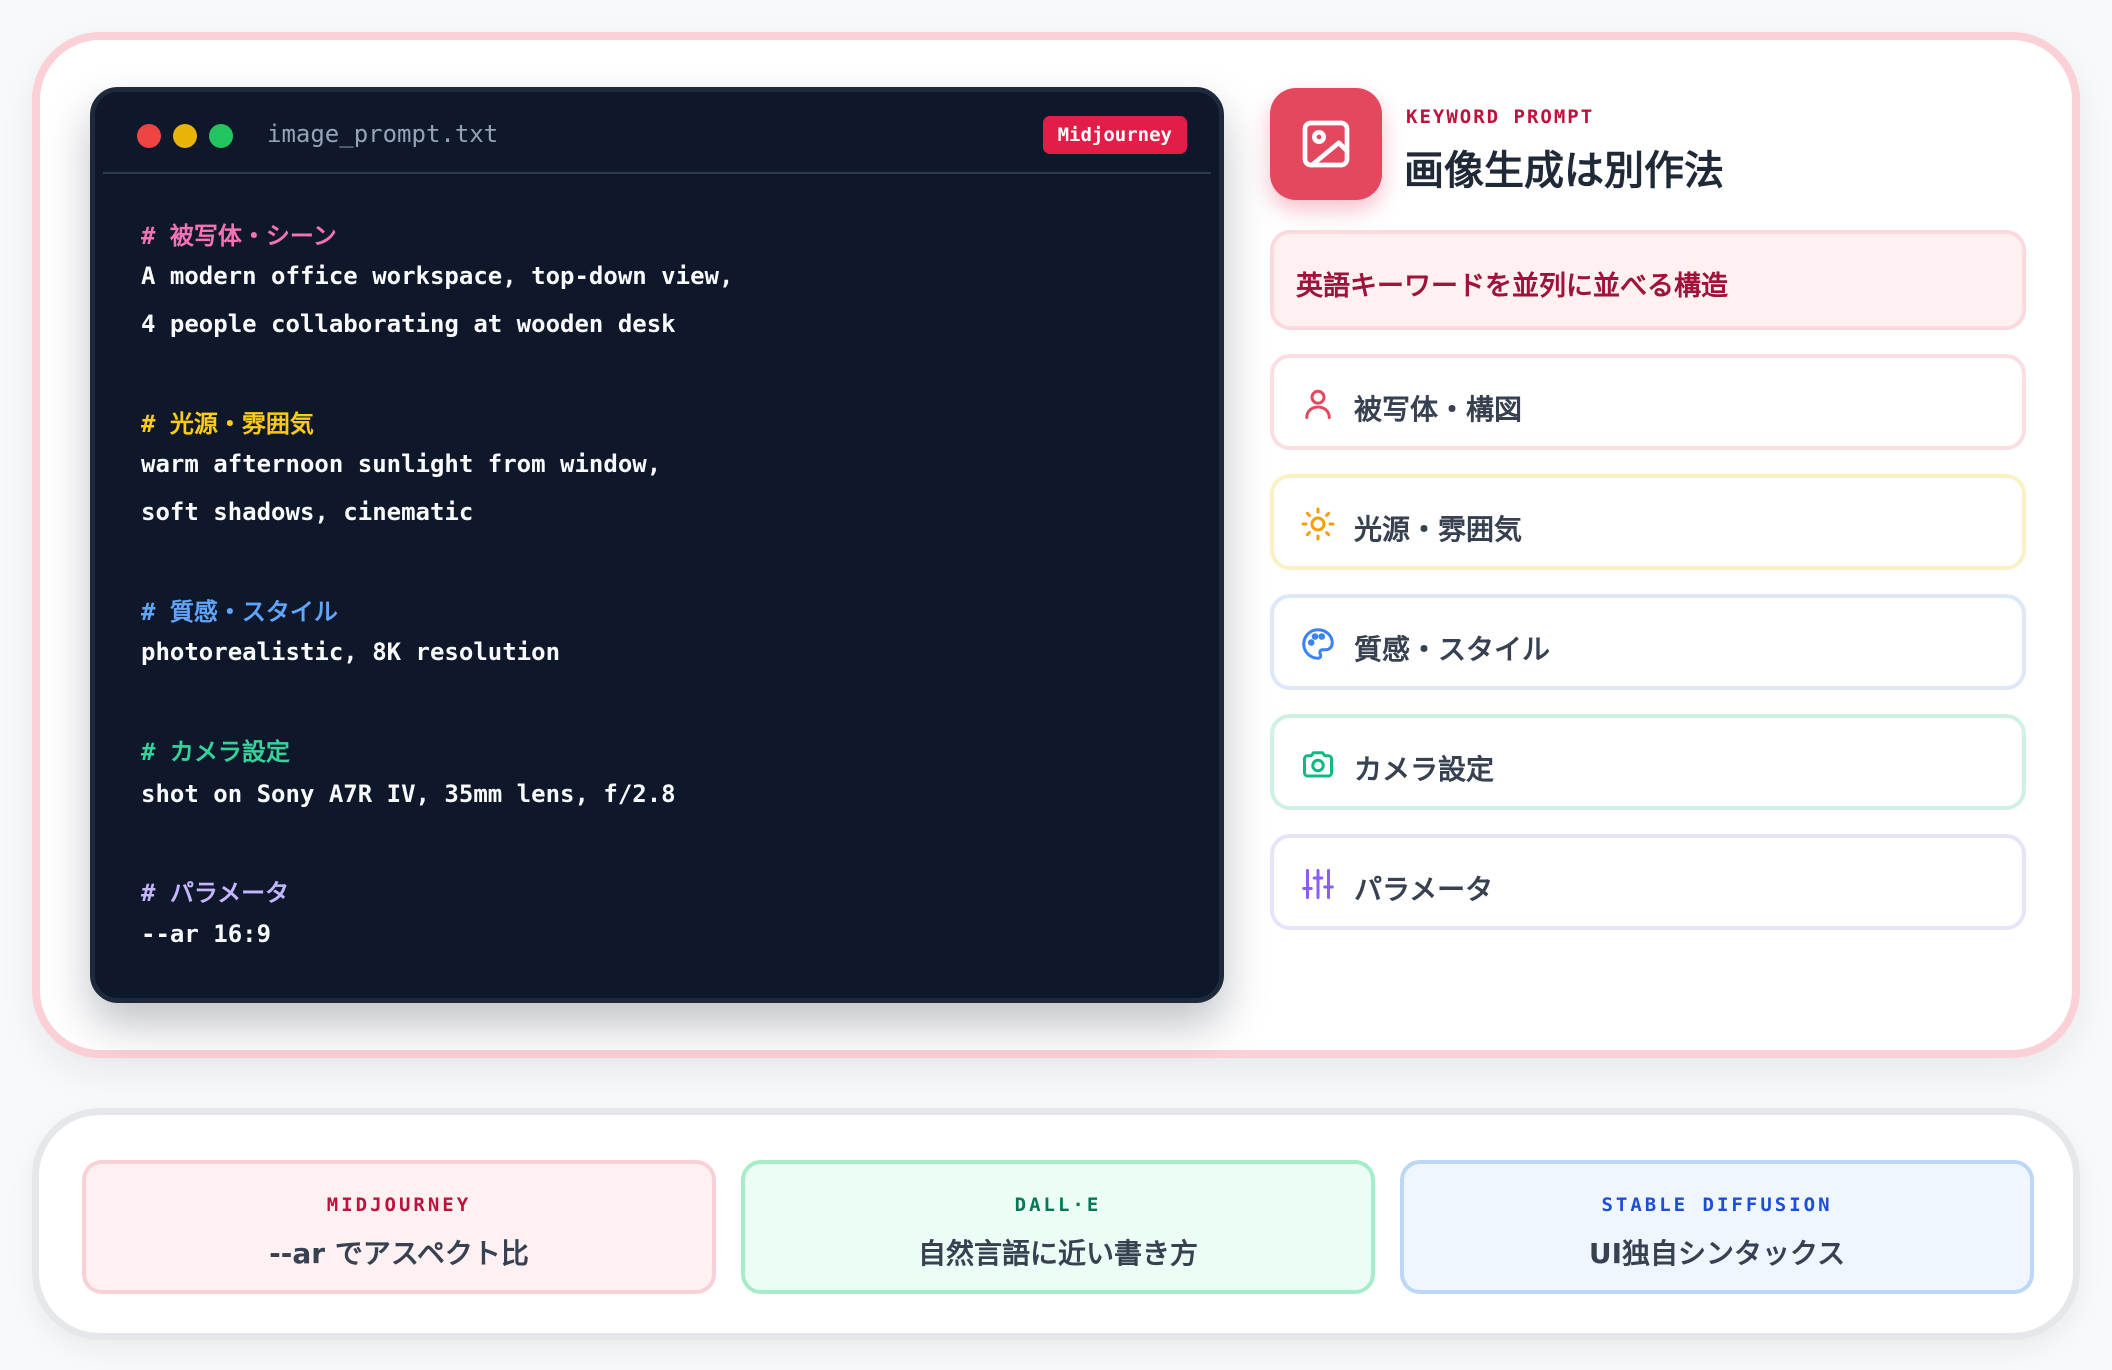 This screenshot has width=2112, height=1370. What do you see at coordinates (227, 424) in the screenshot?
I see `code-comment-lighting: # 光源・雰囲気` at bounding box center [227, 424].